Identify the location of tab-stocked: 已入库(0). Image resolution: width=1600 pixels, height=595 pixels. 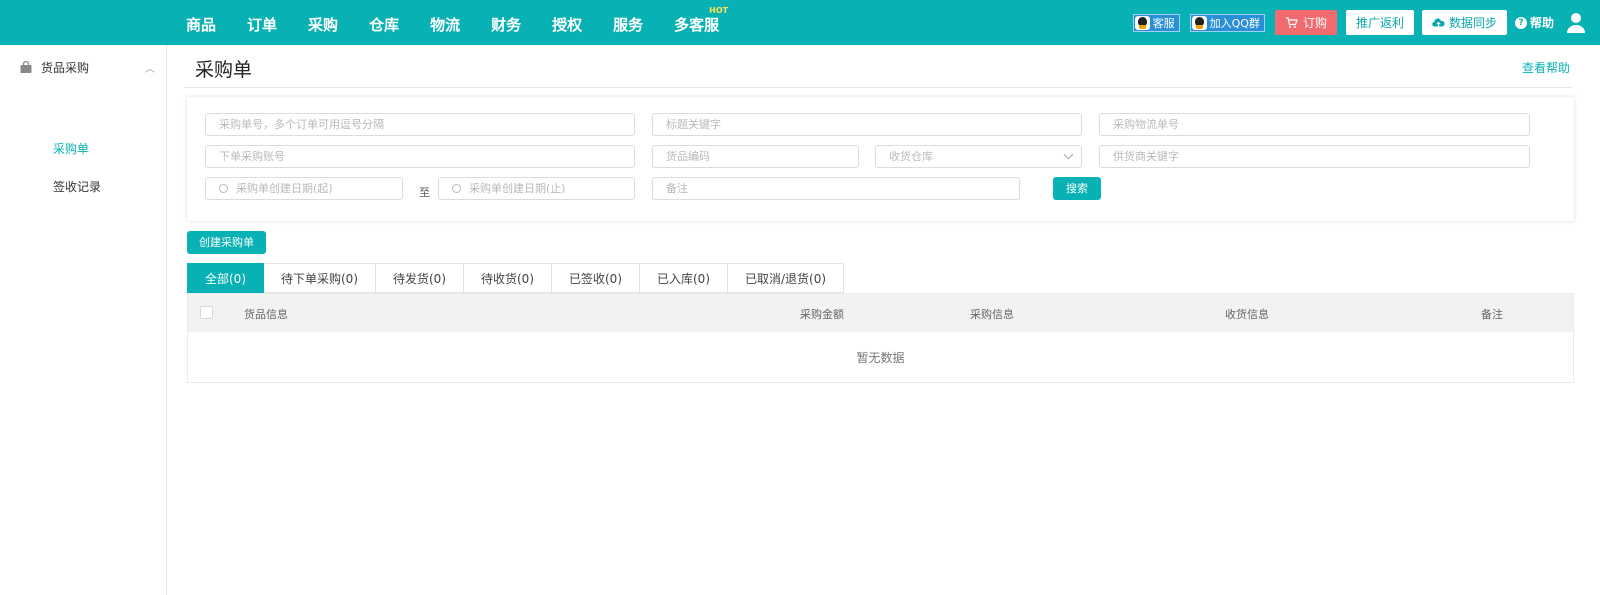
(684, 278).